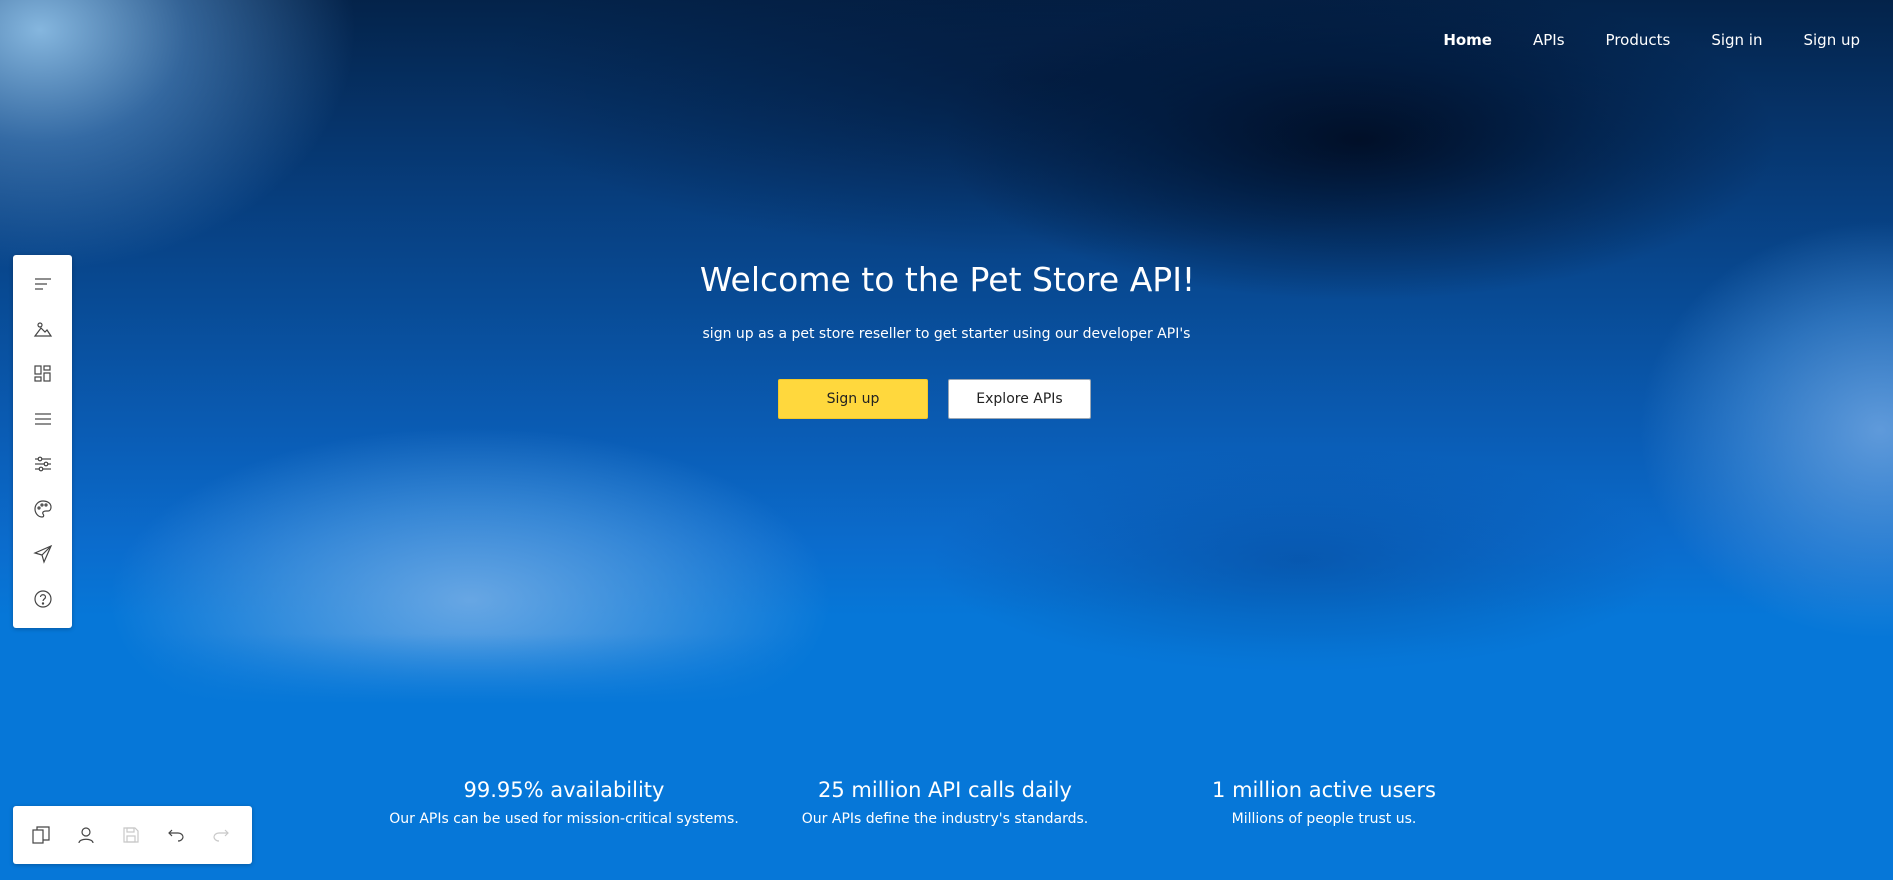 This screenshot has width=1893, height=880. What do you see at coordinates (1831, 40) in the screenshot?
I see `nav-sign-up: Sign up` at bounding box center [1831, 40].